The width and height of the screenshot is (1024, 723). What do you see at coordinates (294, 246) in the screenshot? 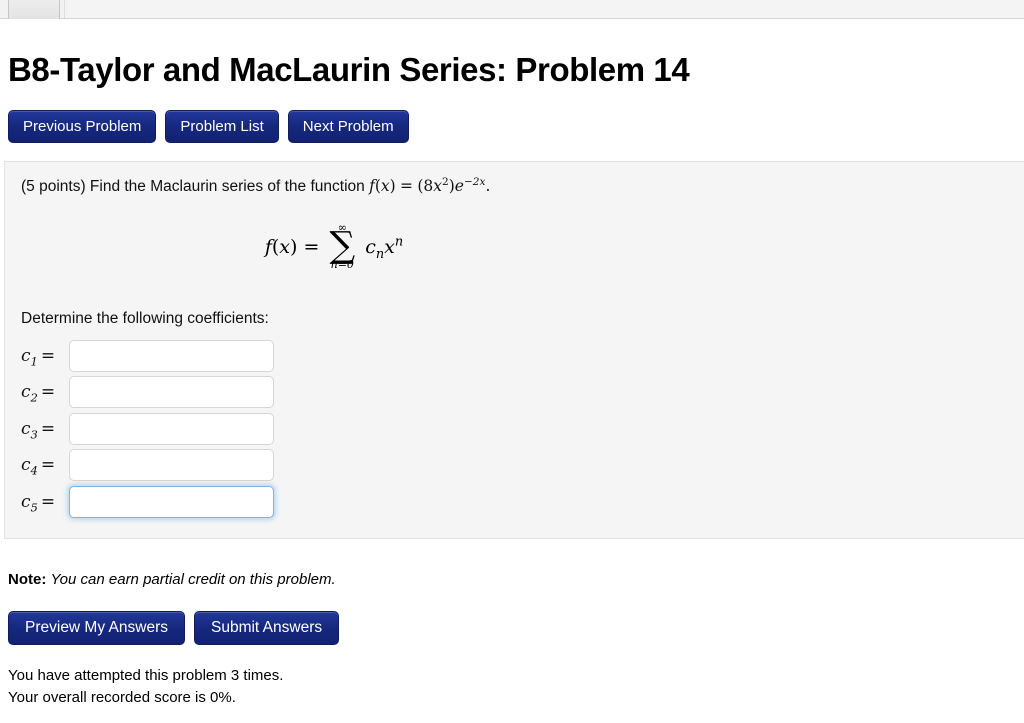
I see `eq-lhs-paren-close: )` at bounding box center [294, 246].